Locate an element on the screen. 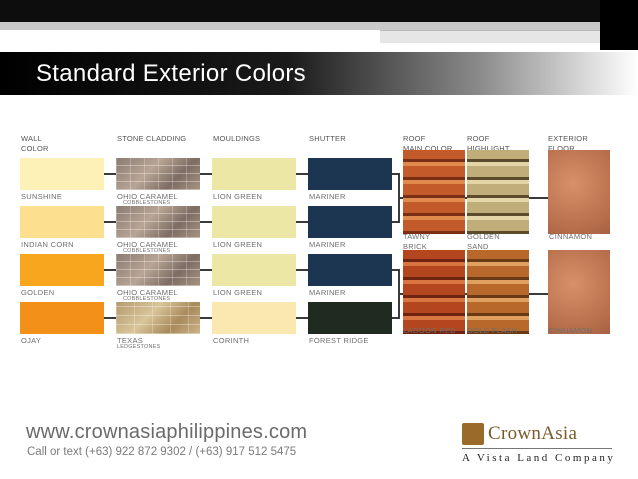 The height and width of the screenshot is (479, 638). logo-divider is located at coordinates (537, 448).